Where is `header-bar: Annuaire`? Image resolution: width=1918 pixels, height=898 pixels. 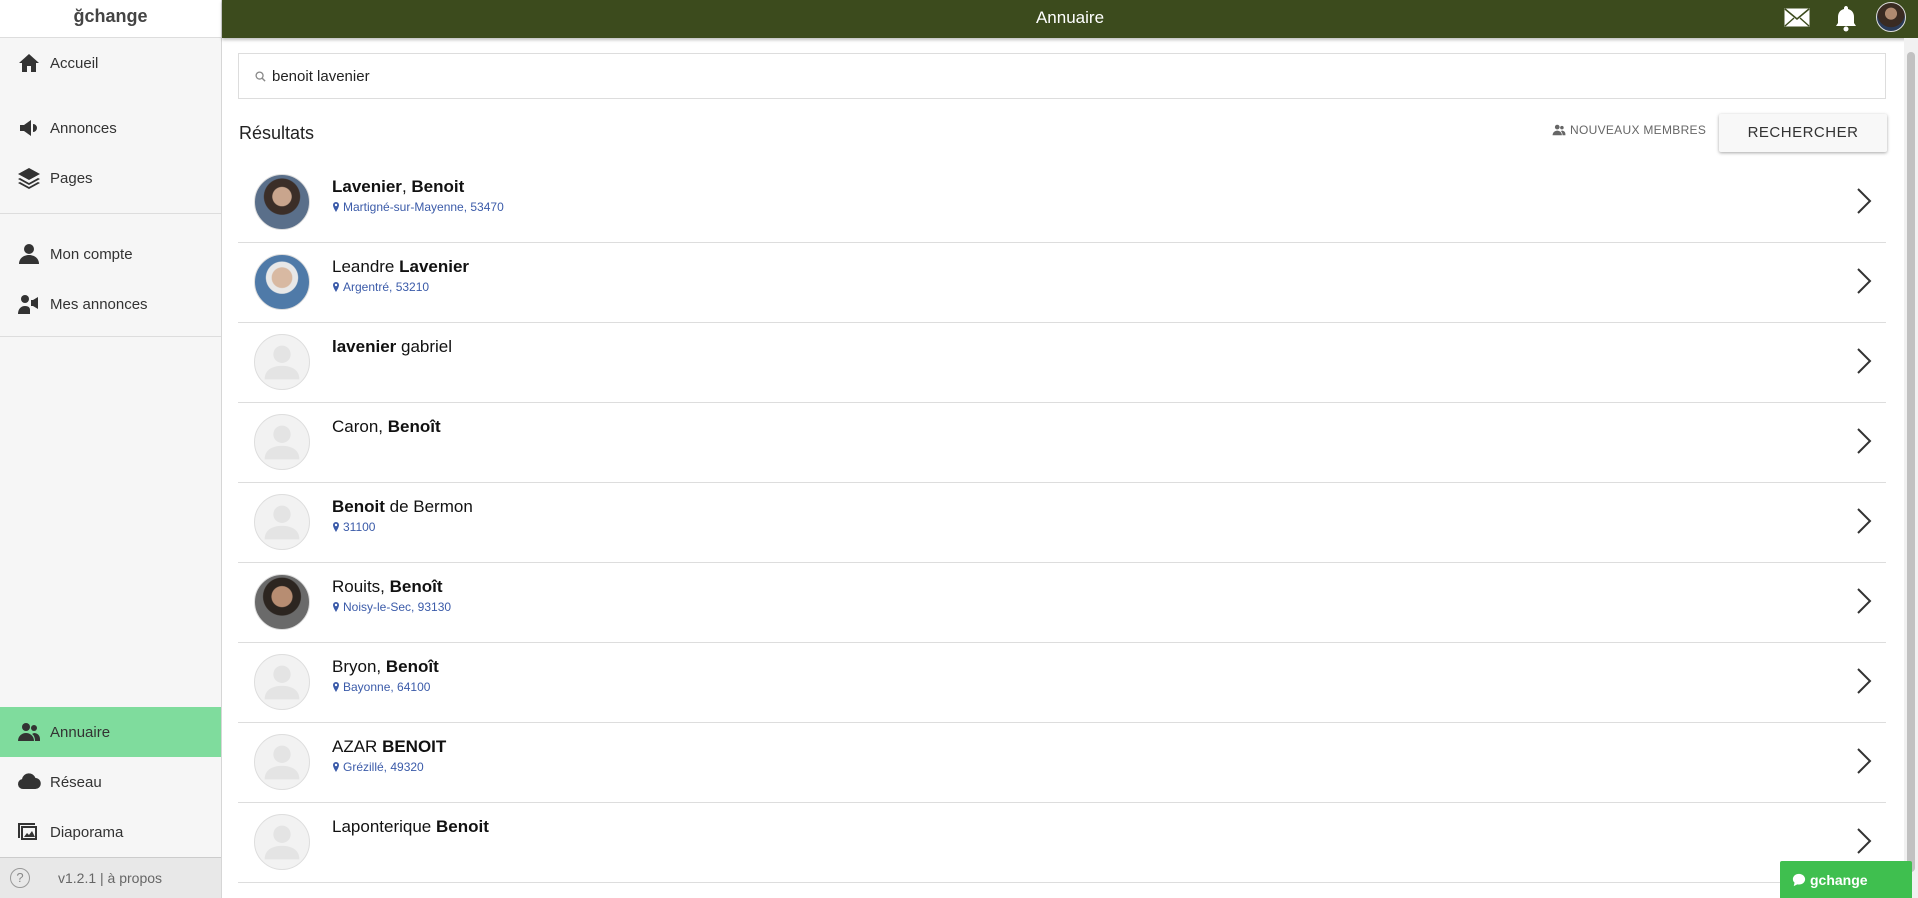
header-bar: Annuaire is located at coordinates (1070, 19).